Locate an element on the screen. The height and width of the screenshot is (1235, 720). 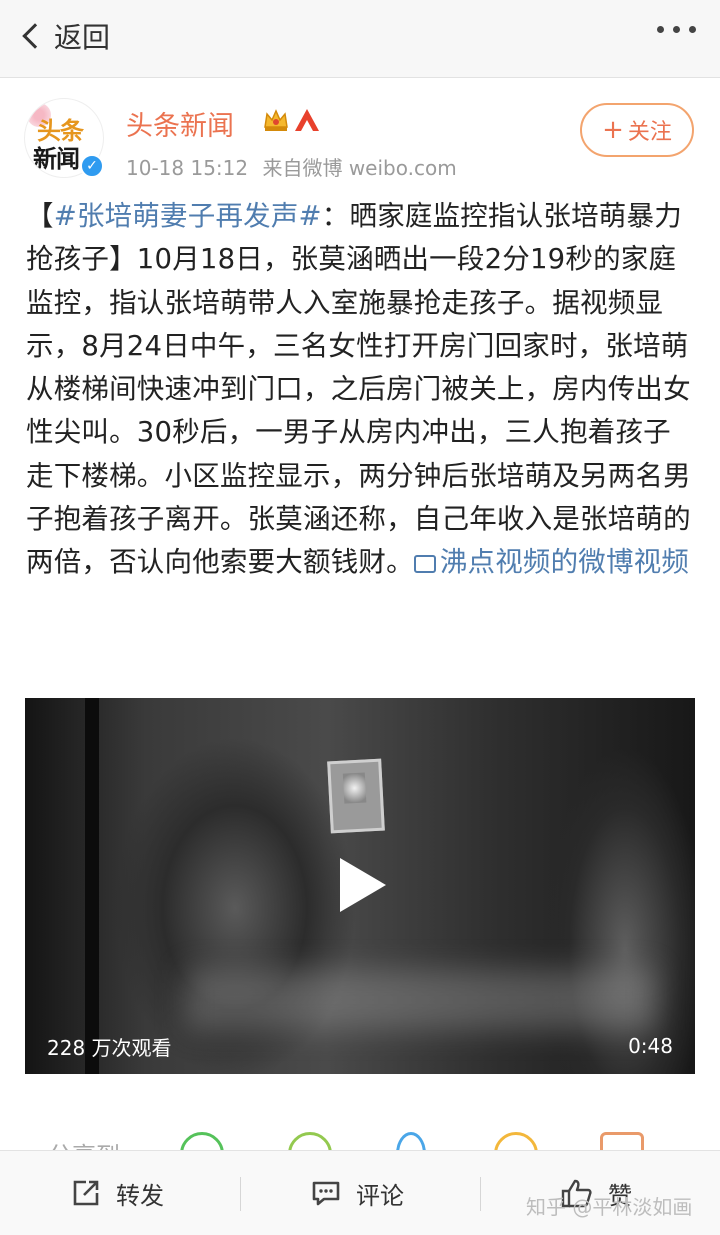
post-meta: 10-18 15:12 来自微博 weibo.com is located at coordinates (295, 166).